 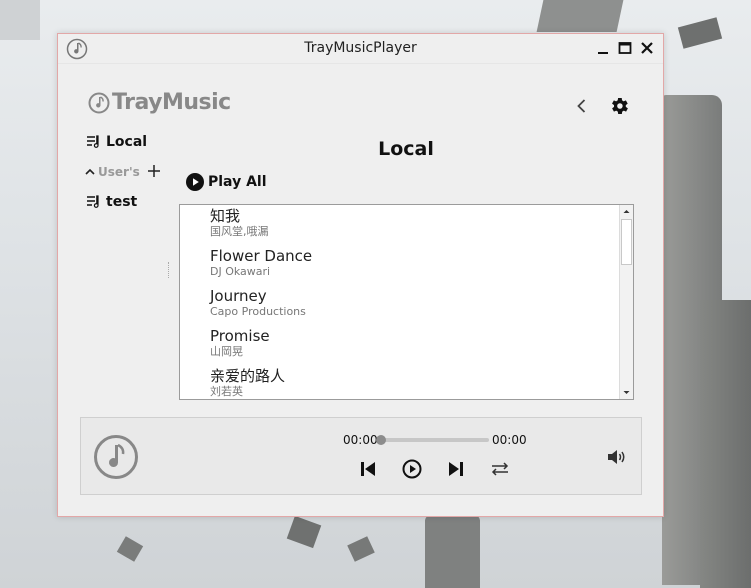 I want to click on add-playlist-button, so click(x=154, y=171).